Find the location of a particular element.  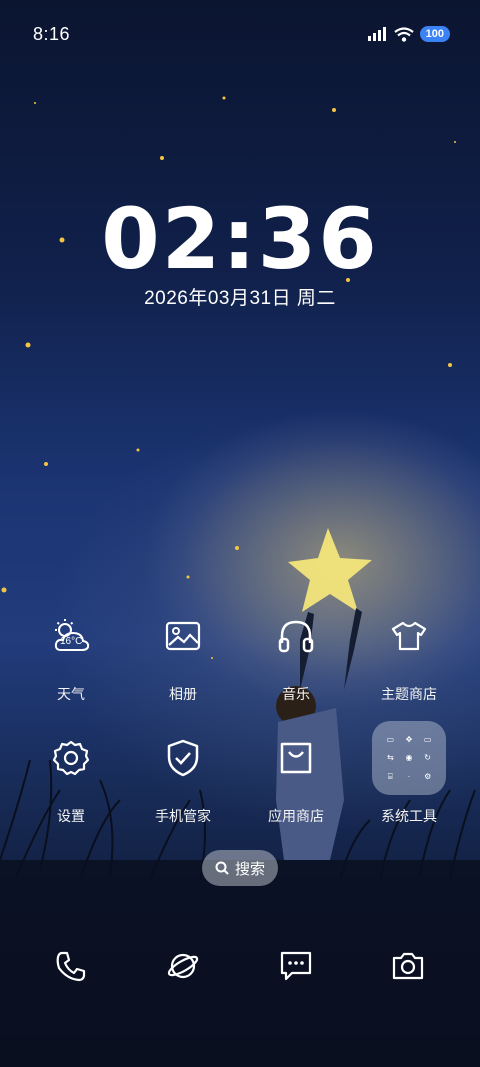

app-settings: 设置 is located at coordinates (71, 776).